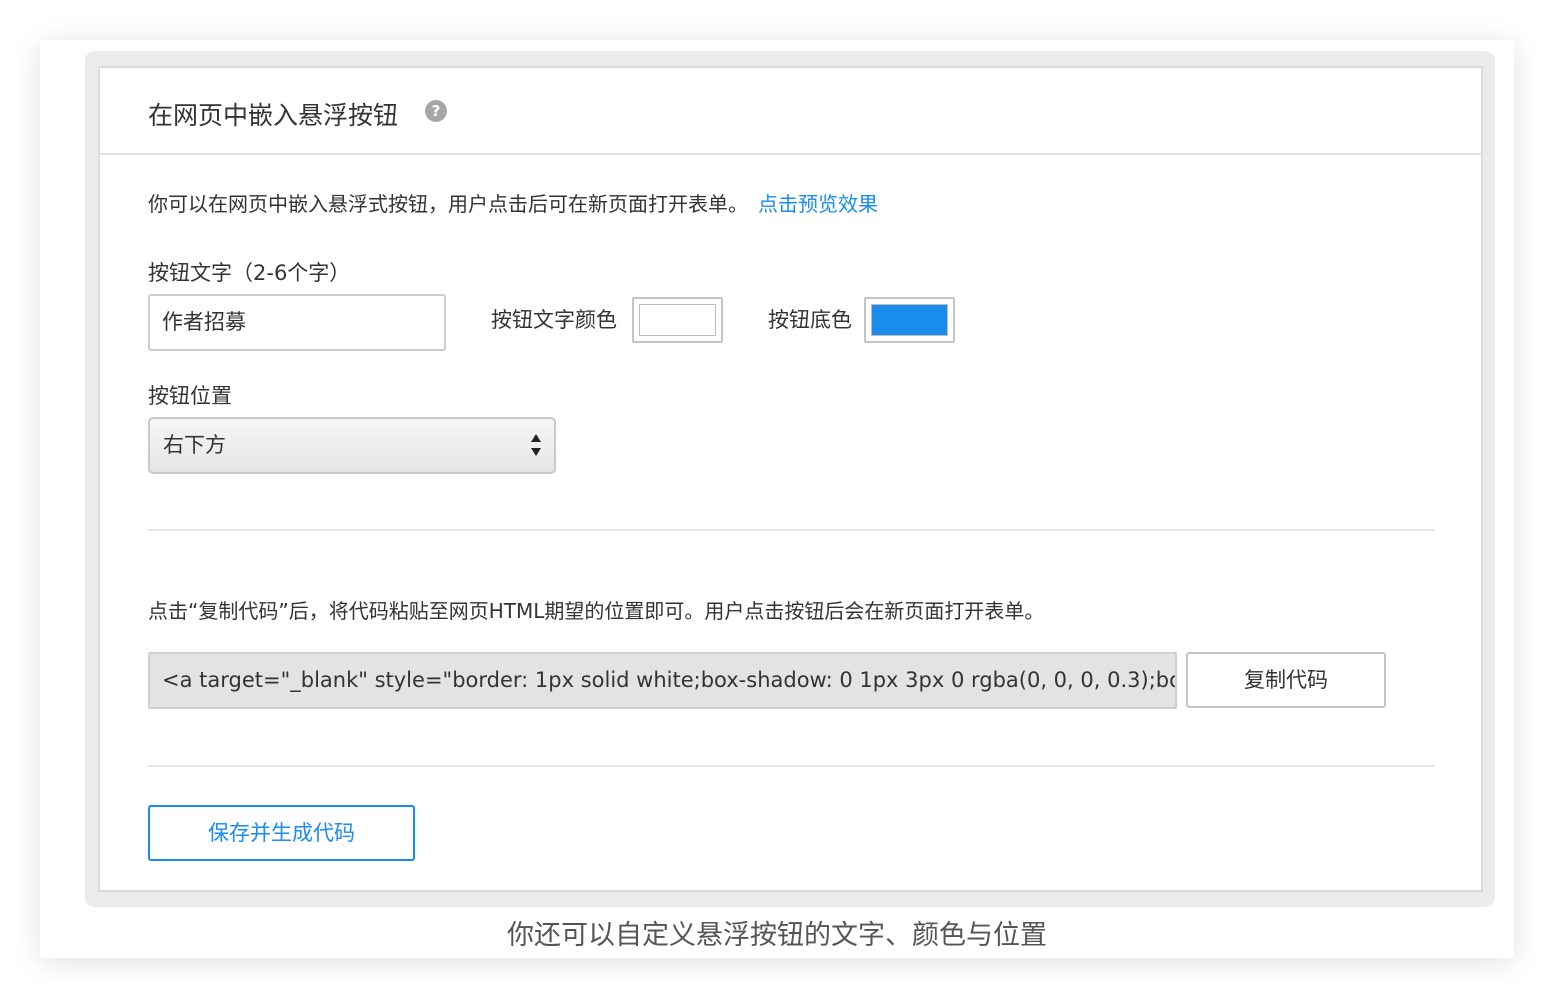  I want to click on panel-header: 在网页中嵌入悬浮按钮 ?, so click(790, 111).